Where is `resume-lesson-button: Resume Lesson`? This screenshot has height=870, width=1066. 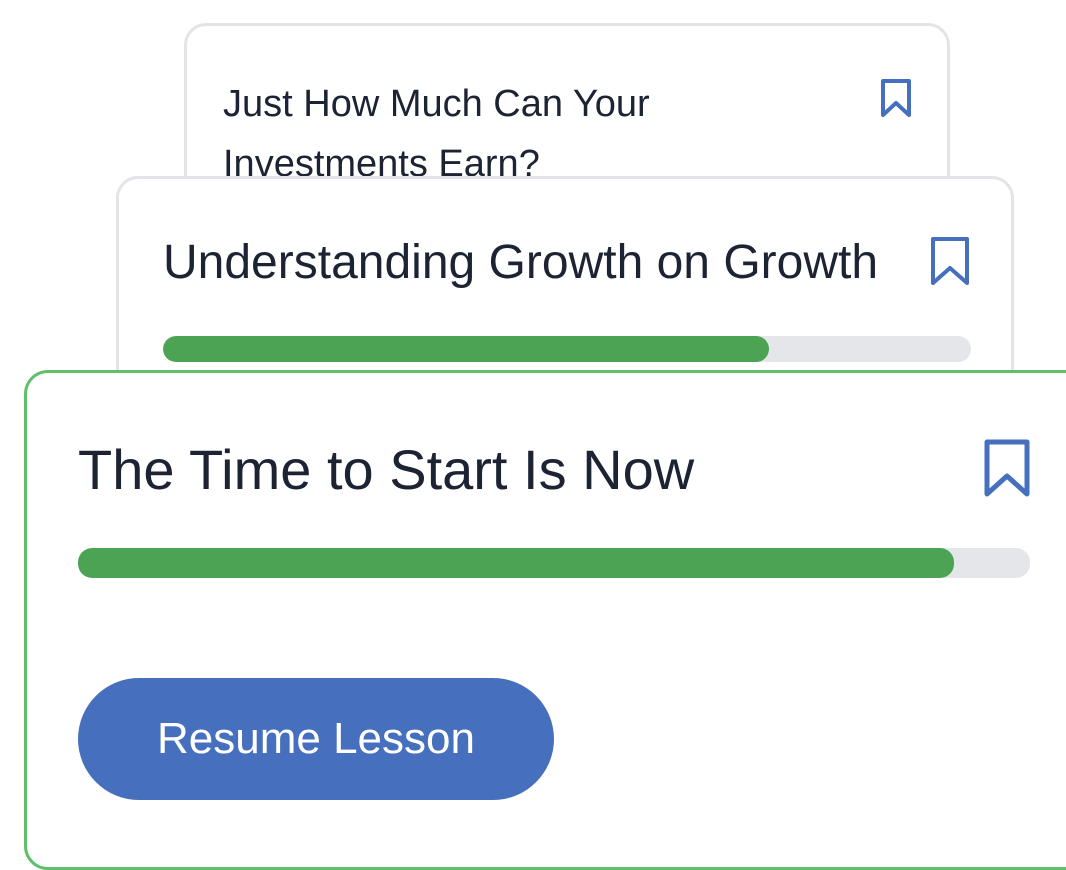 resume-lesson-button: Resume Lesson is located at coordinates (316, 739).